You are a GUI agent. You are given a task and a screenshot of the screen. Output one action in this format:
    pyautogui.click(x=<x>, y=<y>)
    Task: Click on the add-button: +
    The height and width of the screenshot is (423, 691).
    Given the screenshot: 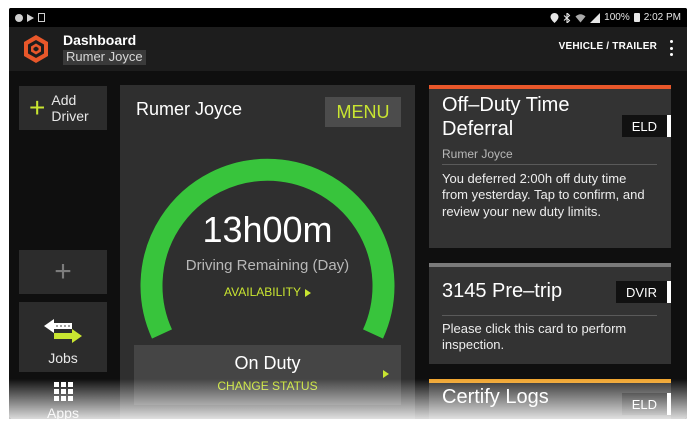 What is the action you would take?
    pyautogui.click(x=63, y=272)
    